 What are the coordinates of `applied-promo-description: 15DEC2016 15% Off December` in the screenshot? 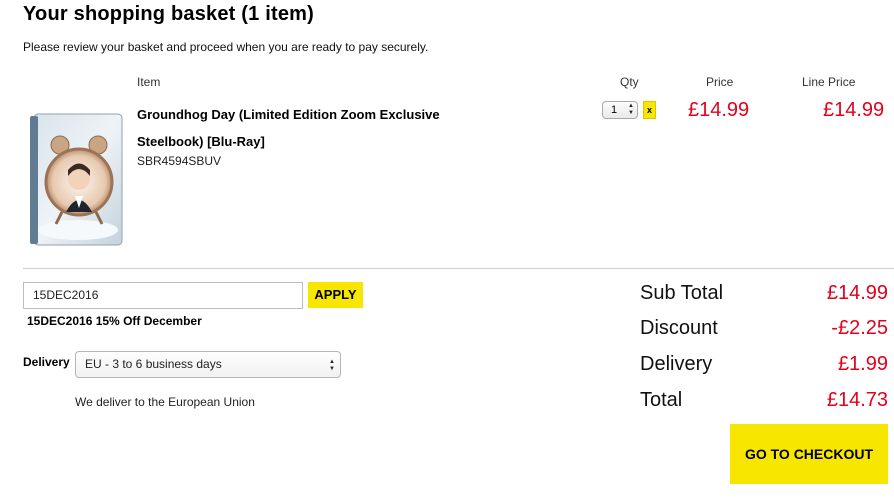 It's located at (114, 321).